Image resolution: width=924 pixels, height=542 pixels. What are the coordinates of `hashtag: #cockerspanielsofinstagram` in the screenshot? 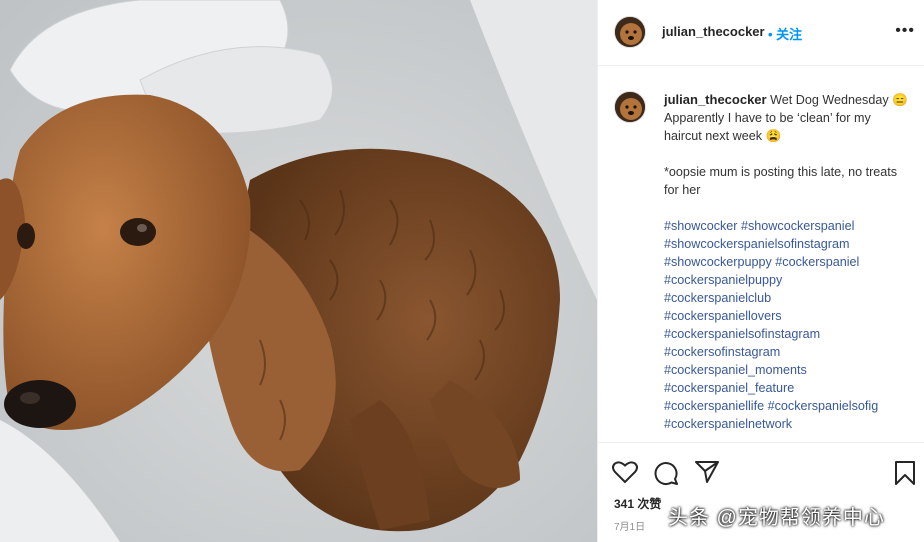 It's located at (786, 334).